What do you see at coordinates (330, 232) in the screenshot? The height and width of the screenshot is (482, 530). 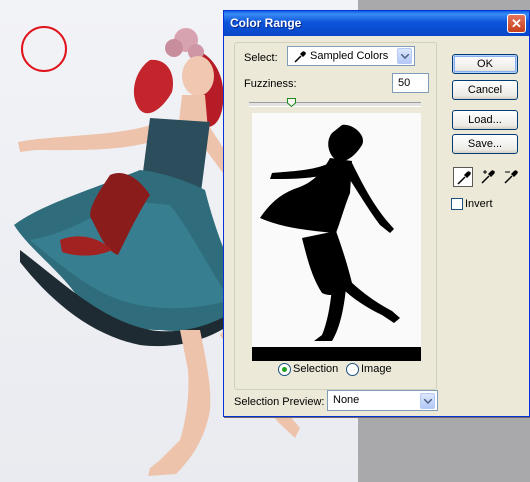 I see `dancer-silhouette` at bounding box center [330, 232].